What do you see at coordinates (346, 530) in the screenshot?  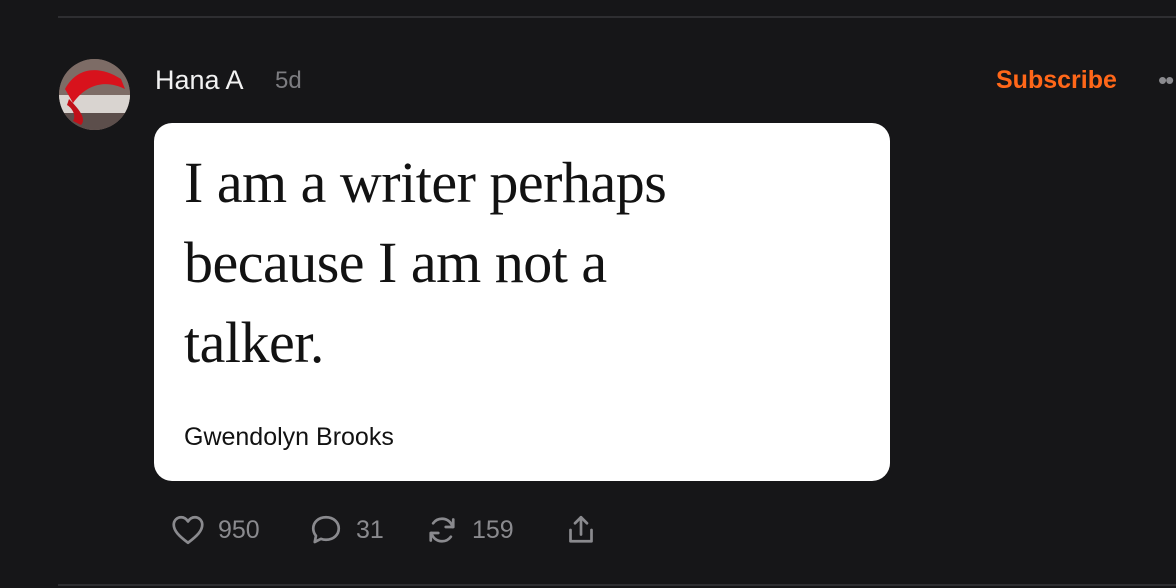 I see `comment-button: 31` at bounding box center [346, 530].